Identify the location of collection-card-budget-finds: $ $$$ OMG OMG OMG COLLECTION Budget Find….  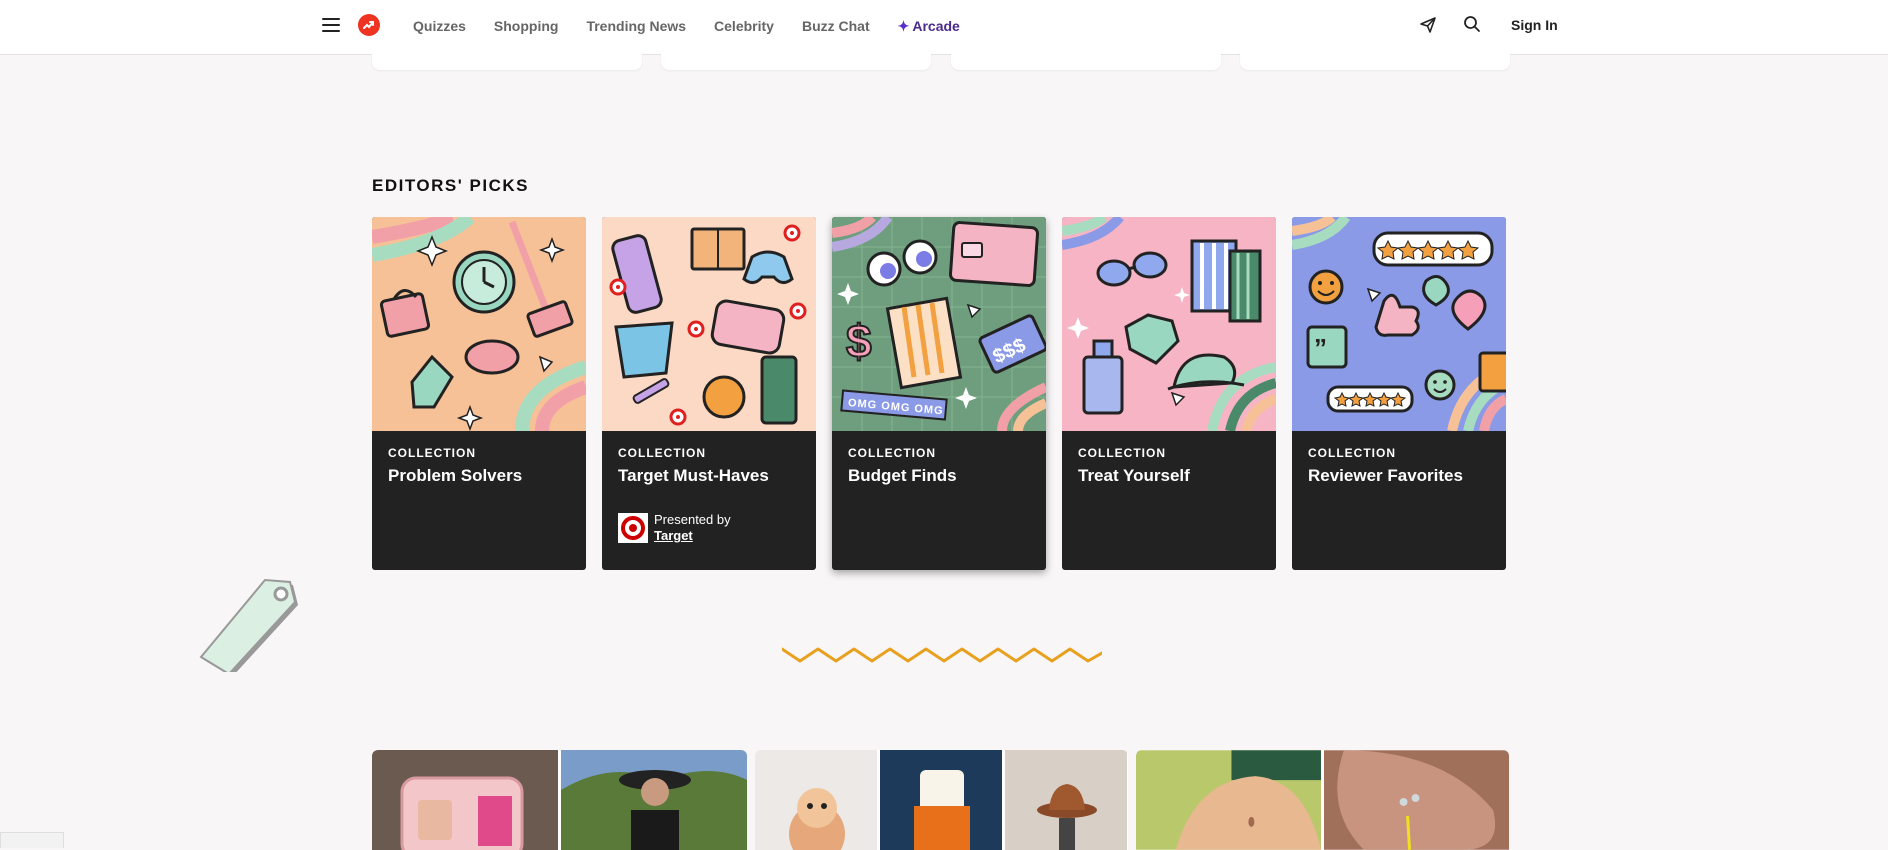
(939, 393).